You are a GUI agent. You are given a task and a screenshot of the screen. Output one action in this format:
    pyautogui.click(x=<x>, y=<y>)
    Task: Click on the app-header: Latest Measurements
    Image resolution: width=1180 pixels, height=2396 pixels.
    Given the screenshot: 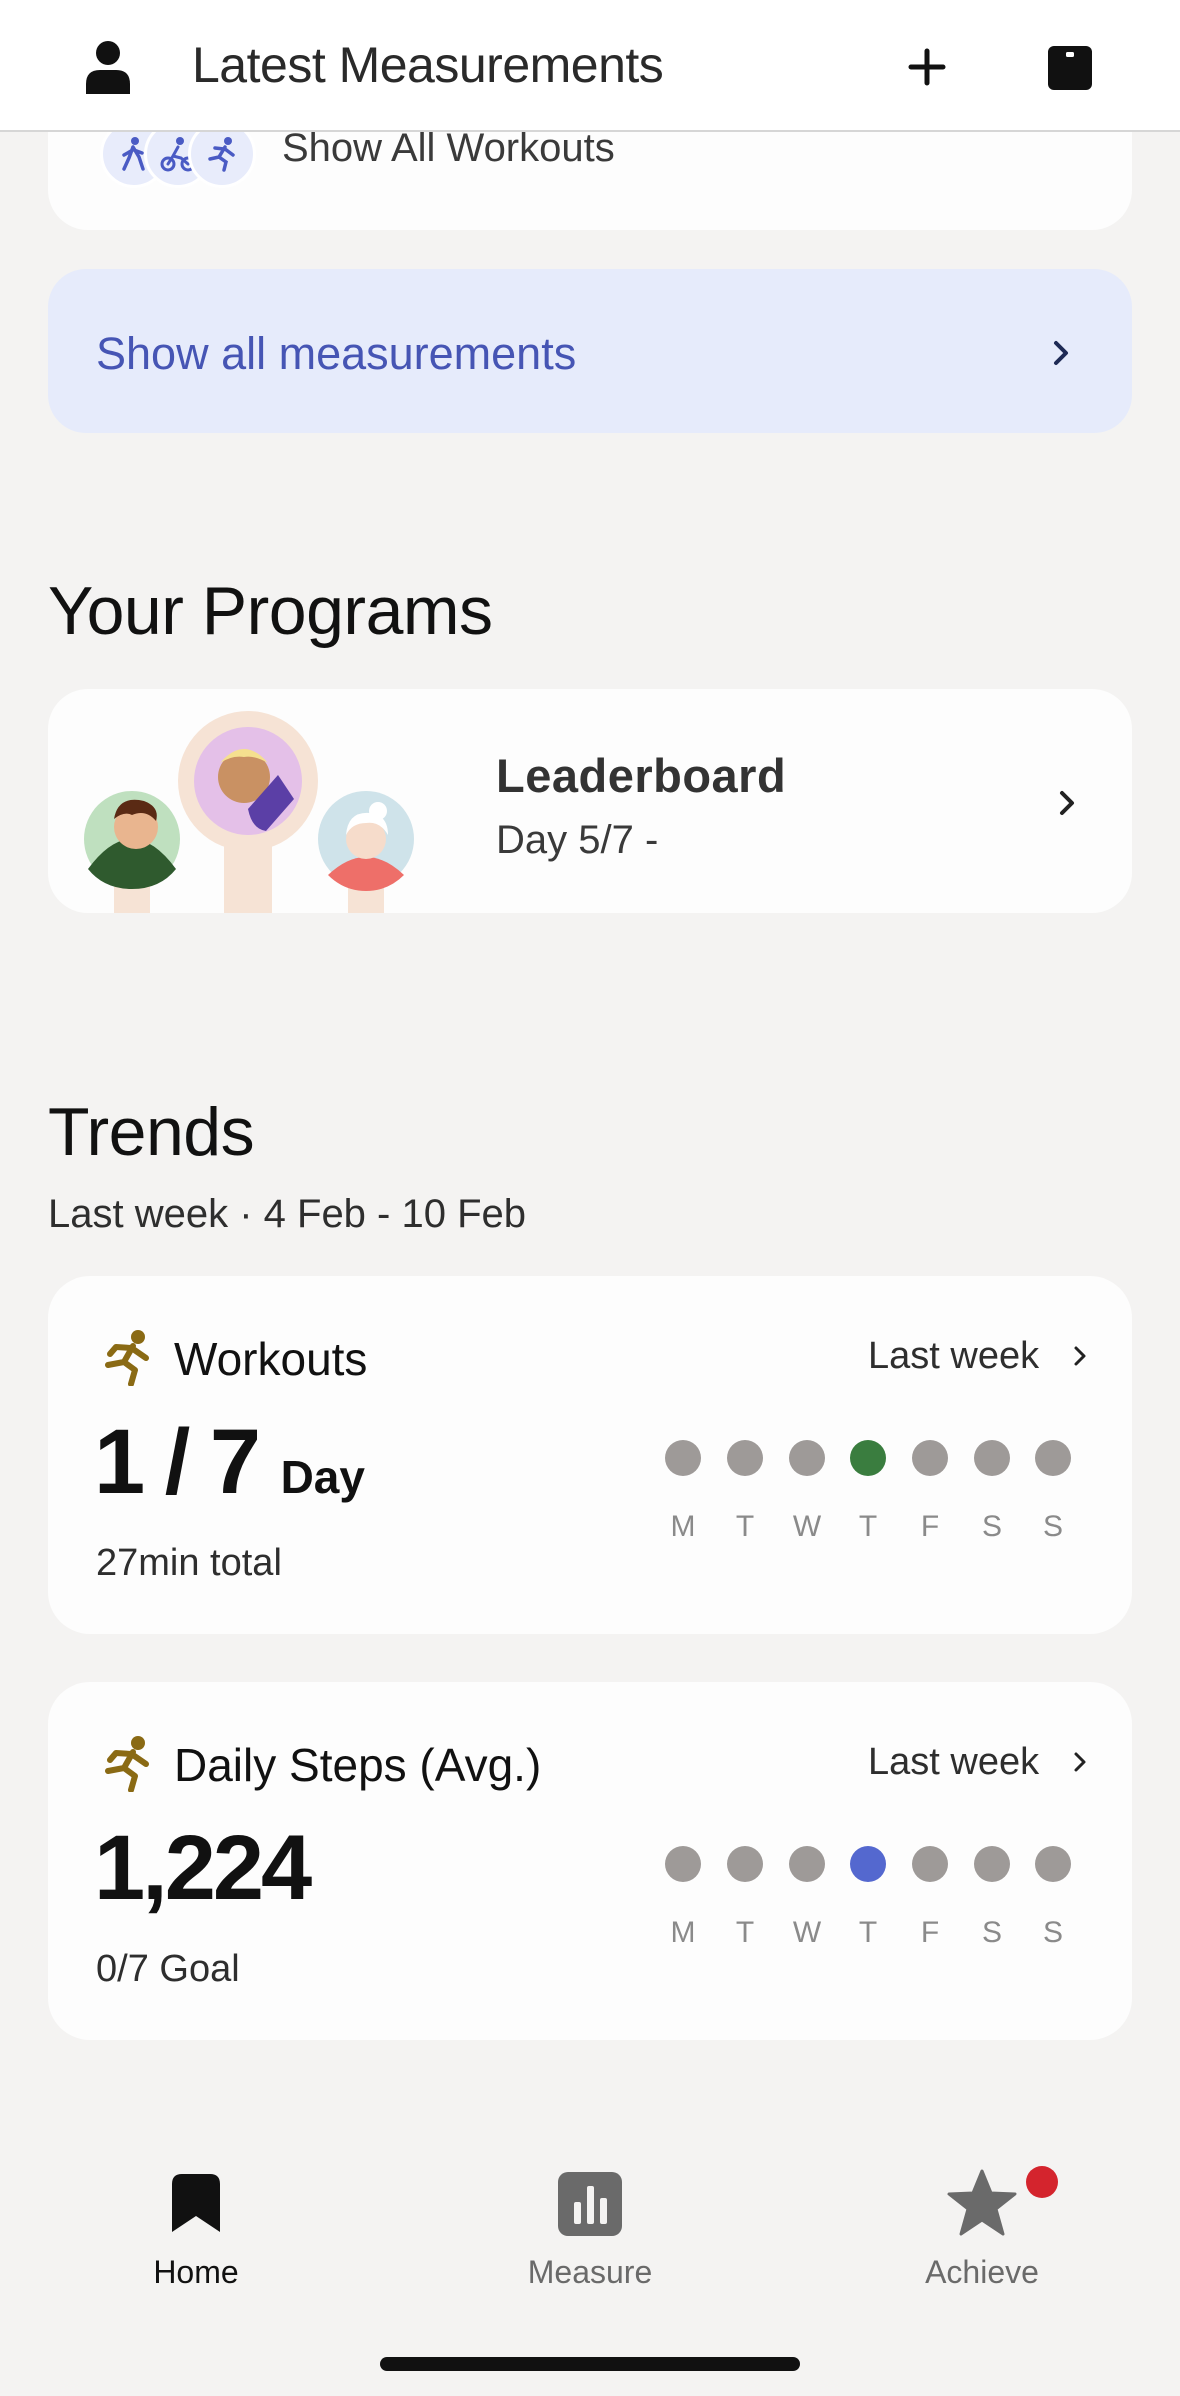 What is the action you would take?
    pyautogui.click(x=590, y=66)
    